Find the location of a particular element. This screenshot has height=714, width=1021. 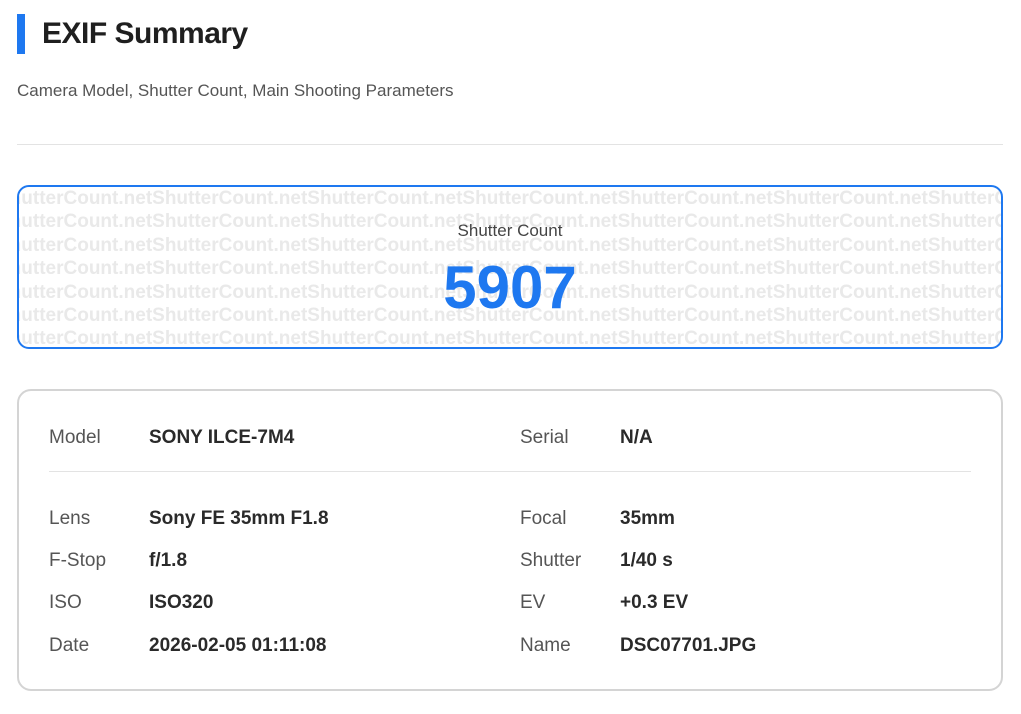

header-divider is located at coordinates (510, 144).